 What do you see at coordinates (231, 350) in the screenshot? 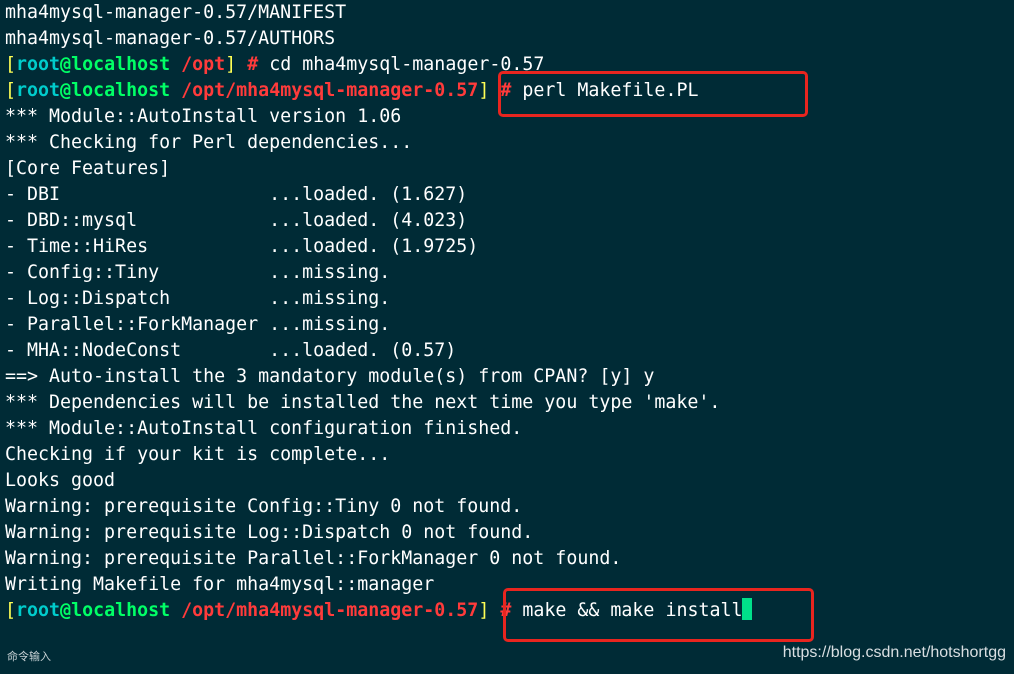
I see `output-line: - MHA::NodeConst ...loaded. (0.57)` at bounding box center [231, 350].